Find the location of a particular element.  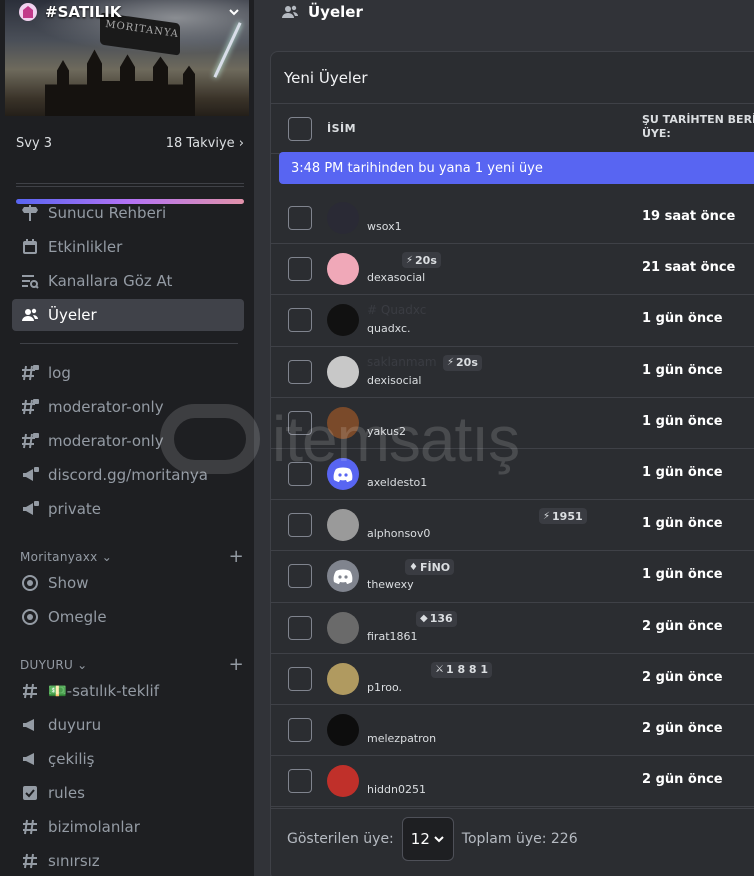

badge-icon: ♦ is located at coordinates (413, 567).